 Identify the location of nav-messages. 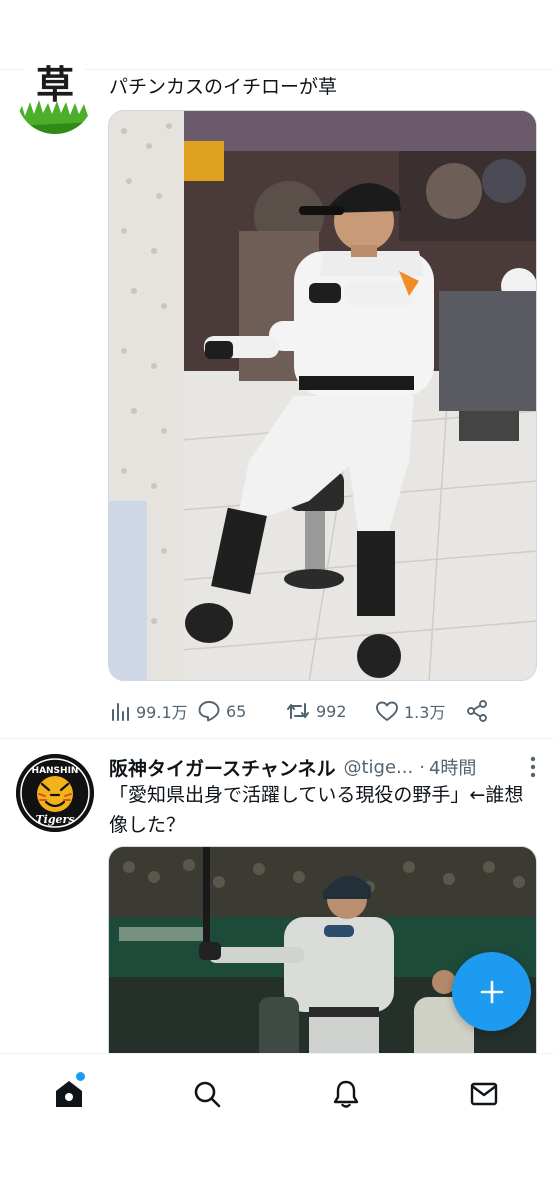
(484, 1094).